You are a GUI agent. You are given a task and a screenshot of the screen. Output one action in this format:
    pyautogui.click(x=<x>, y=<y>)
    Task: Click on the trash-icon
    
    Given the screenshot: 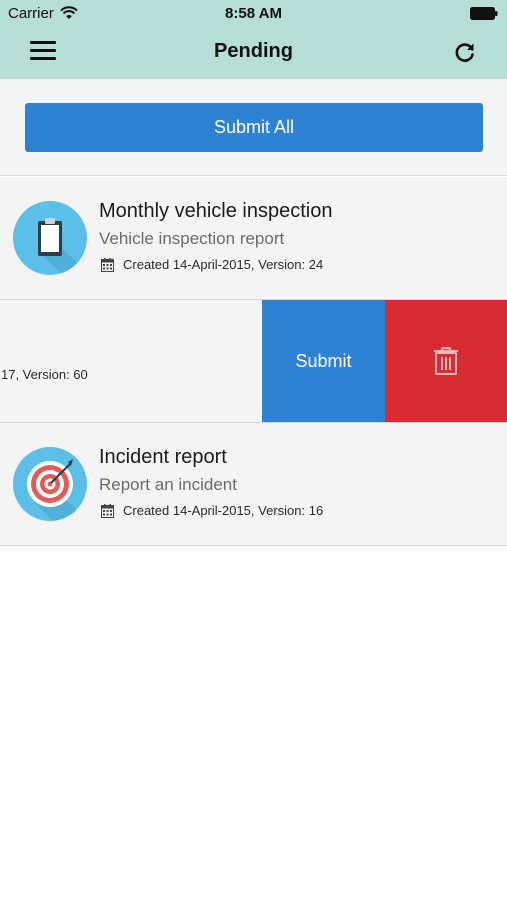 What is the action you would take?
    pyautogui.click(x=446, y=361)
    